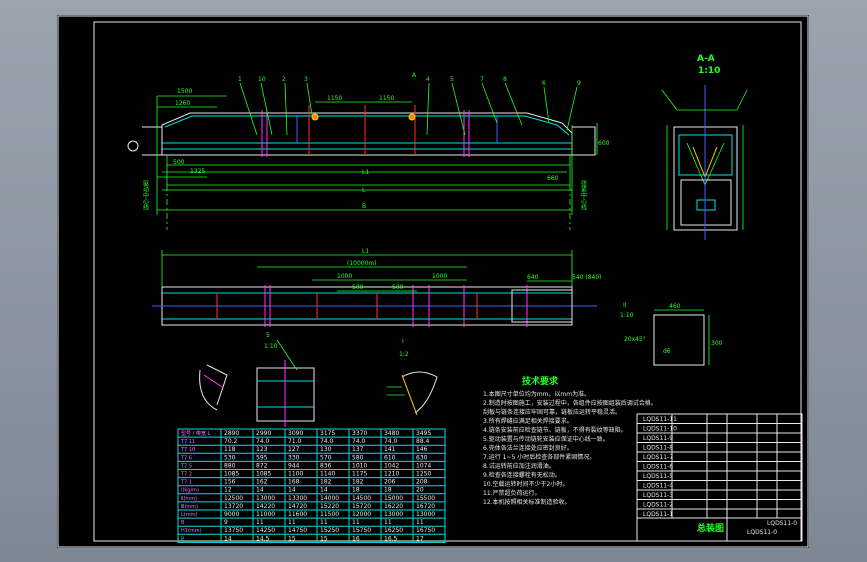 Image resolution: width=867 pixels, height=562 pixels. What do you see at coordinates (519, 466) in the screenshot?
I see `note-line: 8.试运转前应加注润滑油。` at bounding box center [519, 466].